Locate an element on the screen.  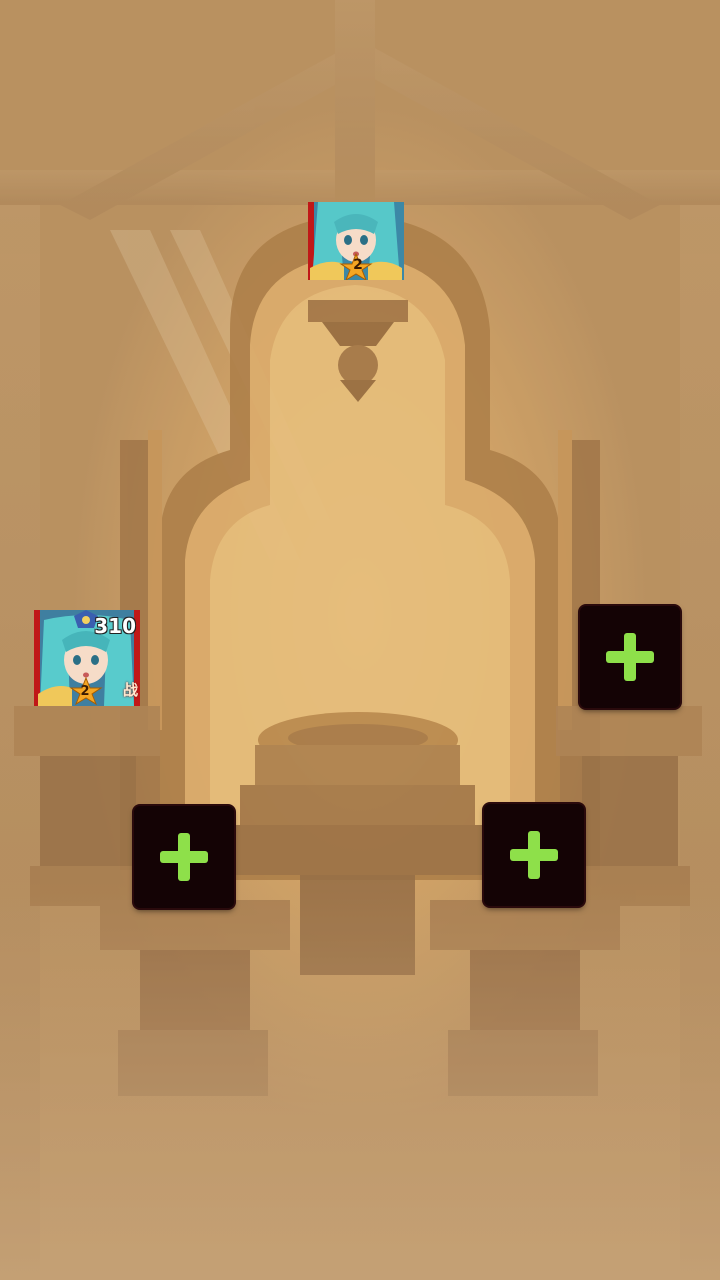
hero-card-top: 2 is located at coordinates (356, 241).